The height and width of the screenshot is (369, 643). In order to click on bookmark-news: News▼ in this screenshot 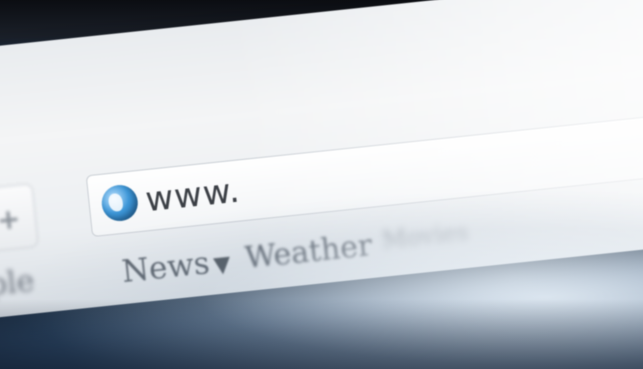, I will do `click(176, 266)`.